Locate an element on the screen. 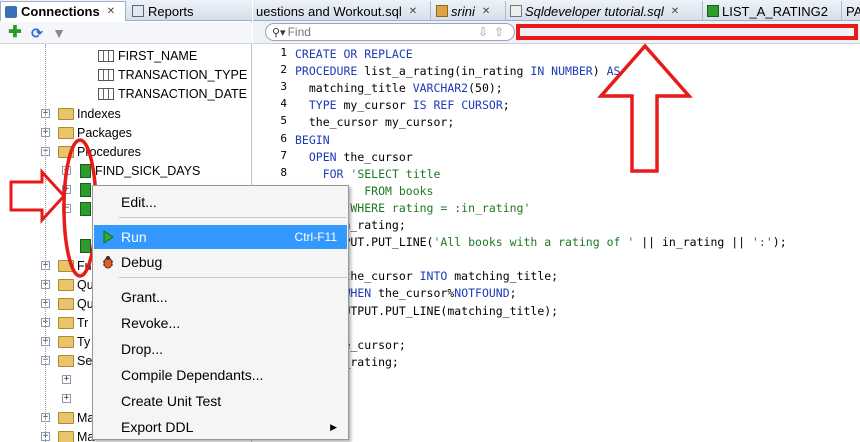  tree-label: TRANSACTION_TYPE is located at coordinates (183, 74).